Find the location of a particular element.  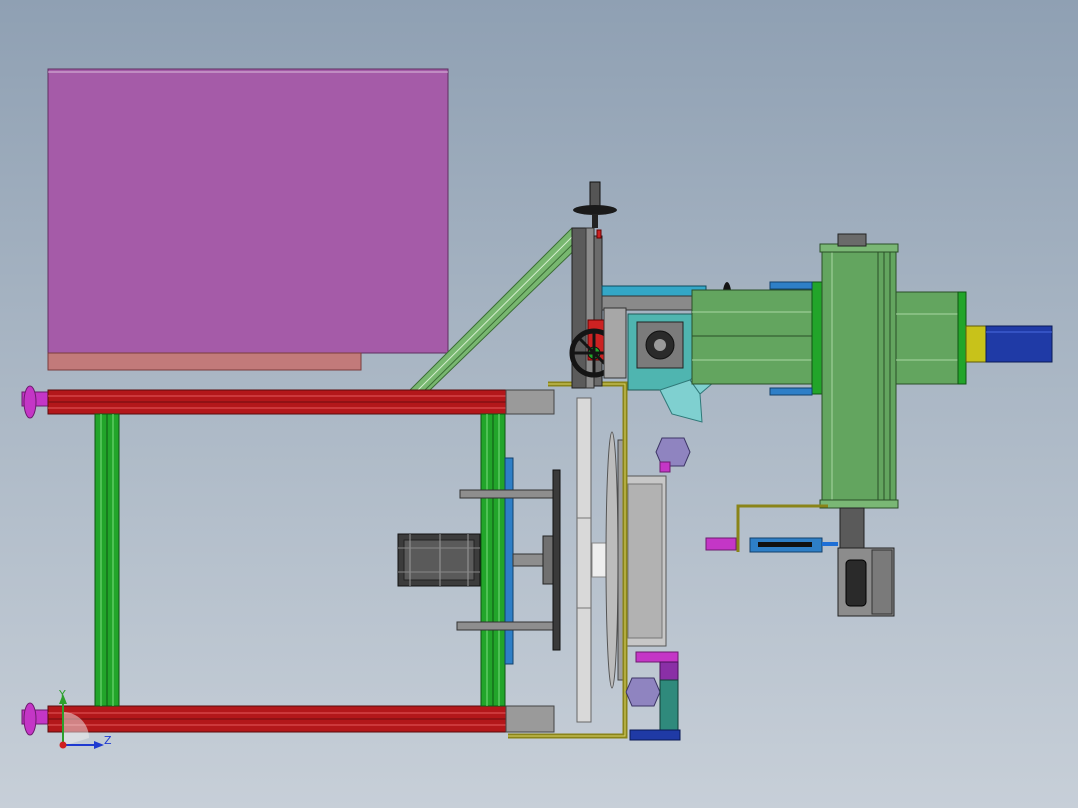

face-plate is located at coordinates (556, 560).